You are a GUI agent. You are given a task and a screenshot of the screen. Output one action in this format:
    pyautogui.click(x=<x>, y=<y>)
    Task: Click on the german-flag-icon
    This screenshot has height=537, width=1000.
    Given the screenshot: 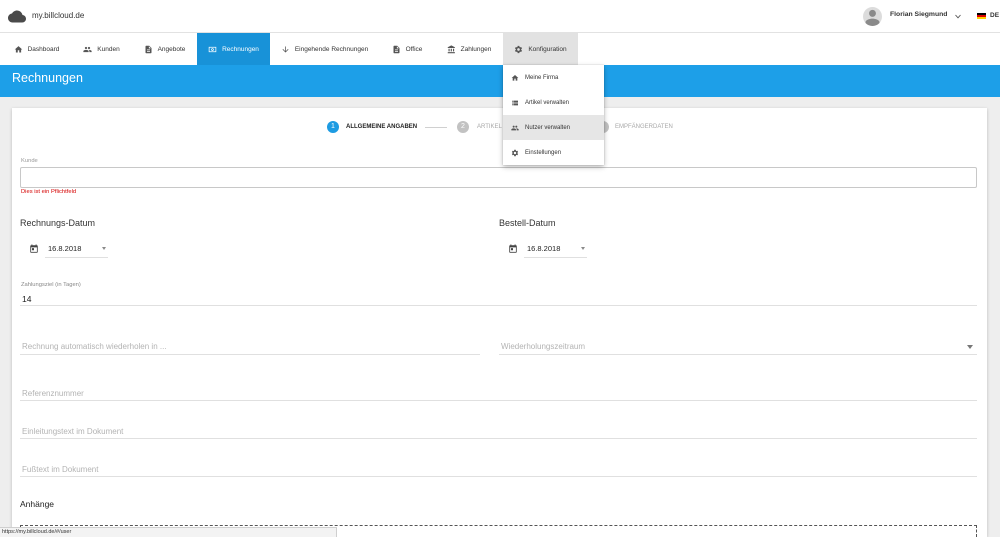 What is the action you would take?
    pyautogui.click(x=981, y=16)
    